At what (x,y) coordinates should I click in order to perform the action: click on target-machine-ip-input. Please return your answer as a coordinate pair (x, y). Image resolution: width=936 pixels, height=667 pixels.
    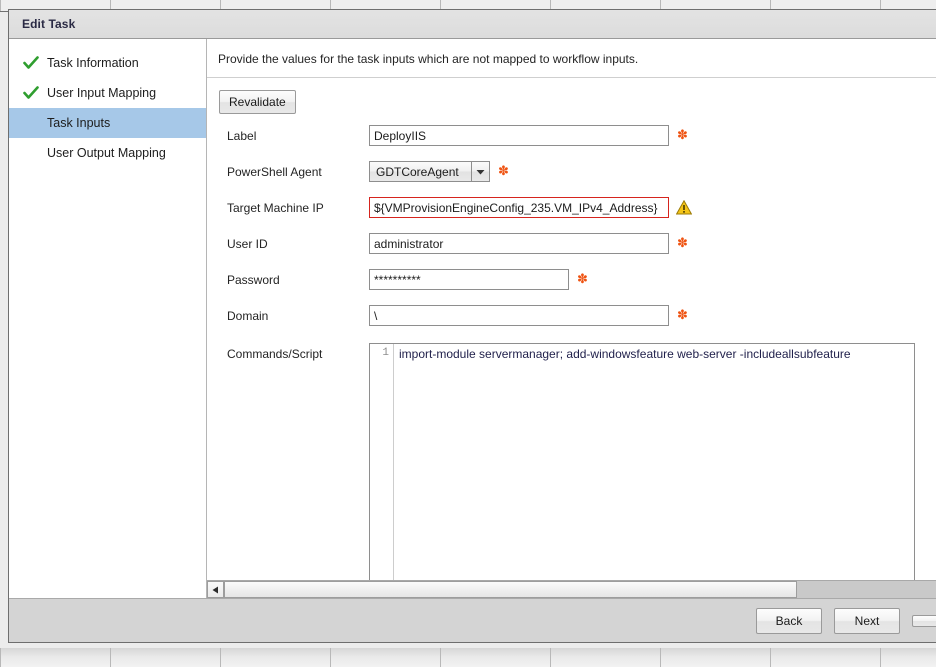
    Looking at the image, I should click on (519, 207).